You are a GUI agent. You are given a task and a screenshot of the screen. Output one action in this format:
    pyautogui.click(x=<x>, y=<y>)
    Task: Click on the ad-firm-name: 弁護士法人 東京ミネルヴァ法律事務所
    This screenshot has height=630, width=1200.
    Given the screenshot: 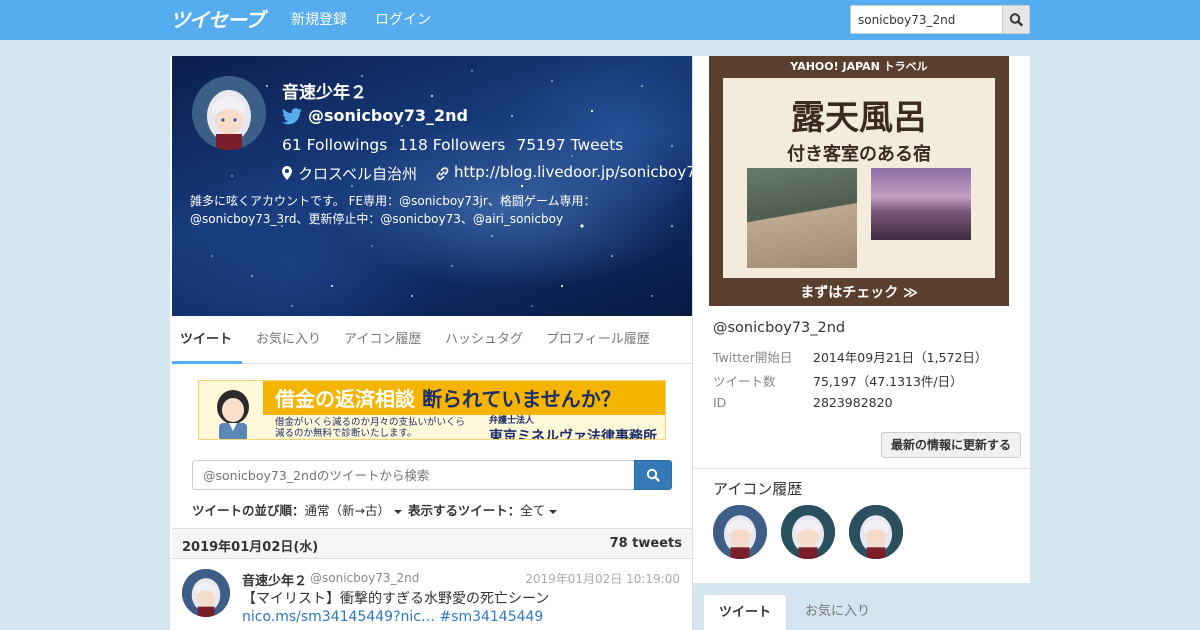 What is the action you would take?
    pyautogui.click(x=573, y=428)
    